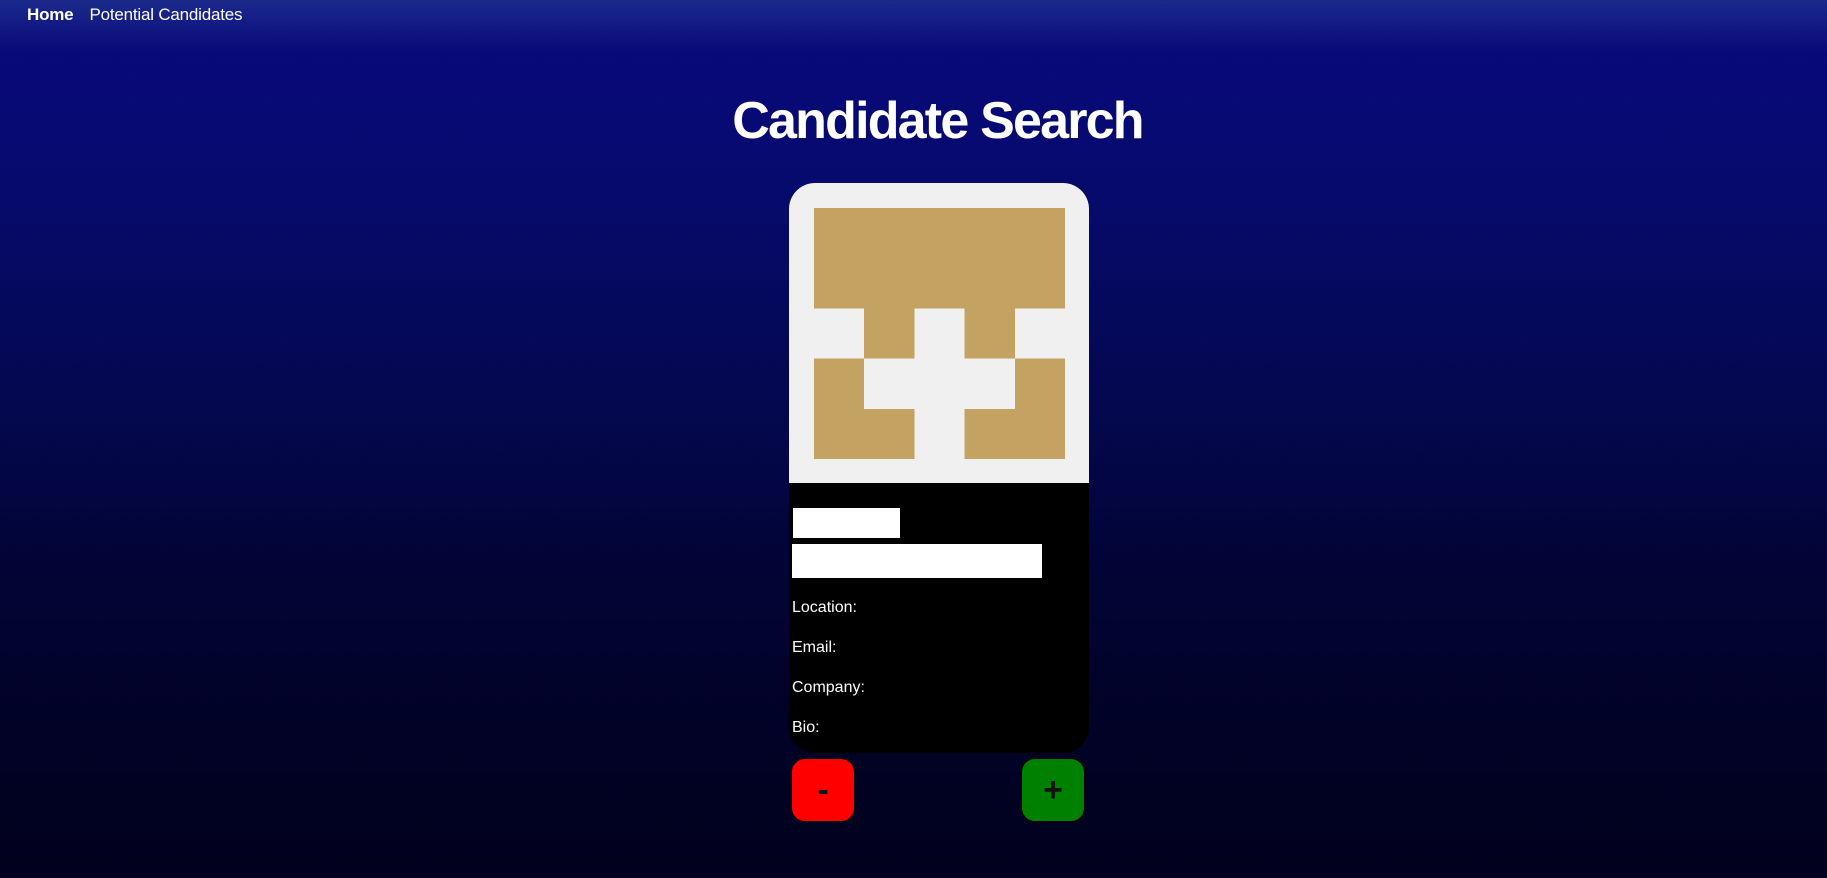 The width and height of the screenshot is (1827, 878). What do you see at coordinates (939, 623) in the screenshot?
I see `candidate-info: Location: Email: Company: Bio:` at bounding box center [939, 623].